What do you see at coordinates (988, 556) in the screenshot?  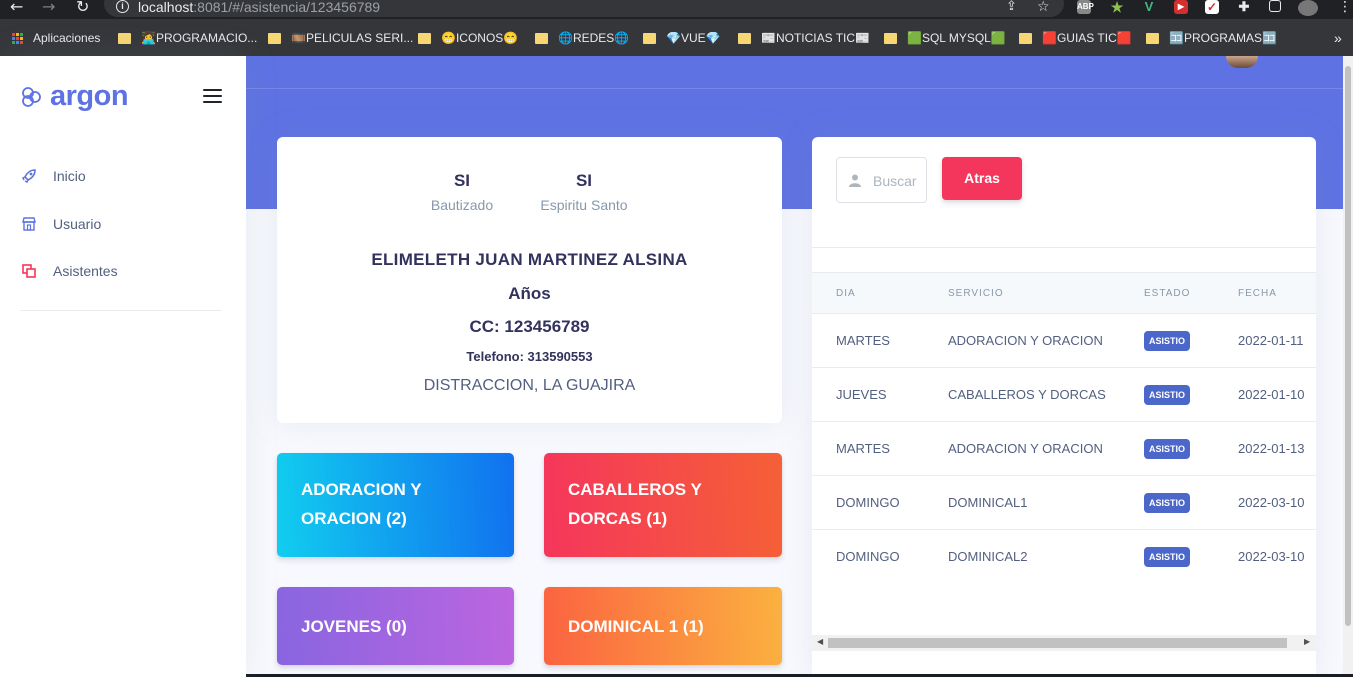 I see `cell-servicio: DOMINICAL2` at bounding box center [988, 556].